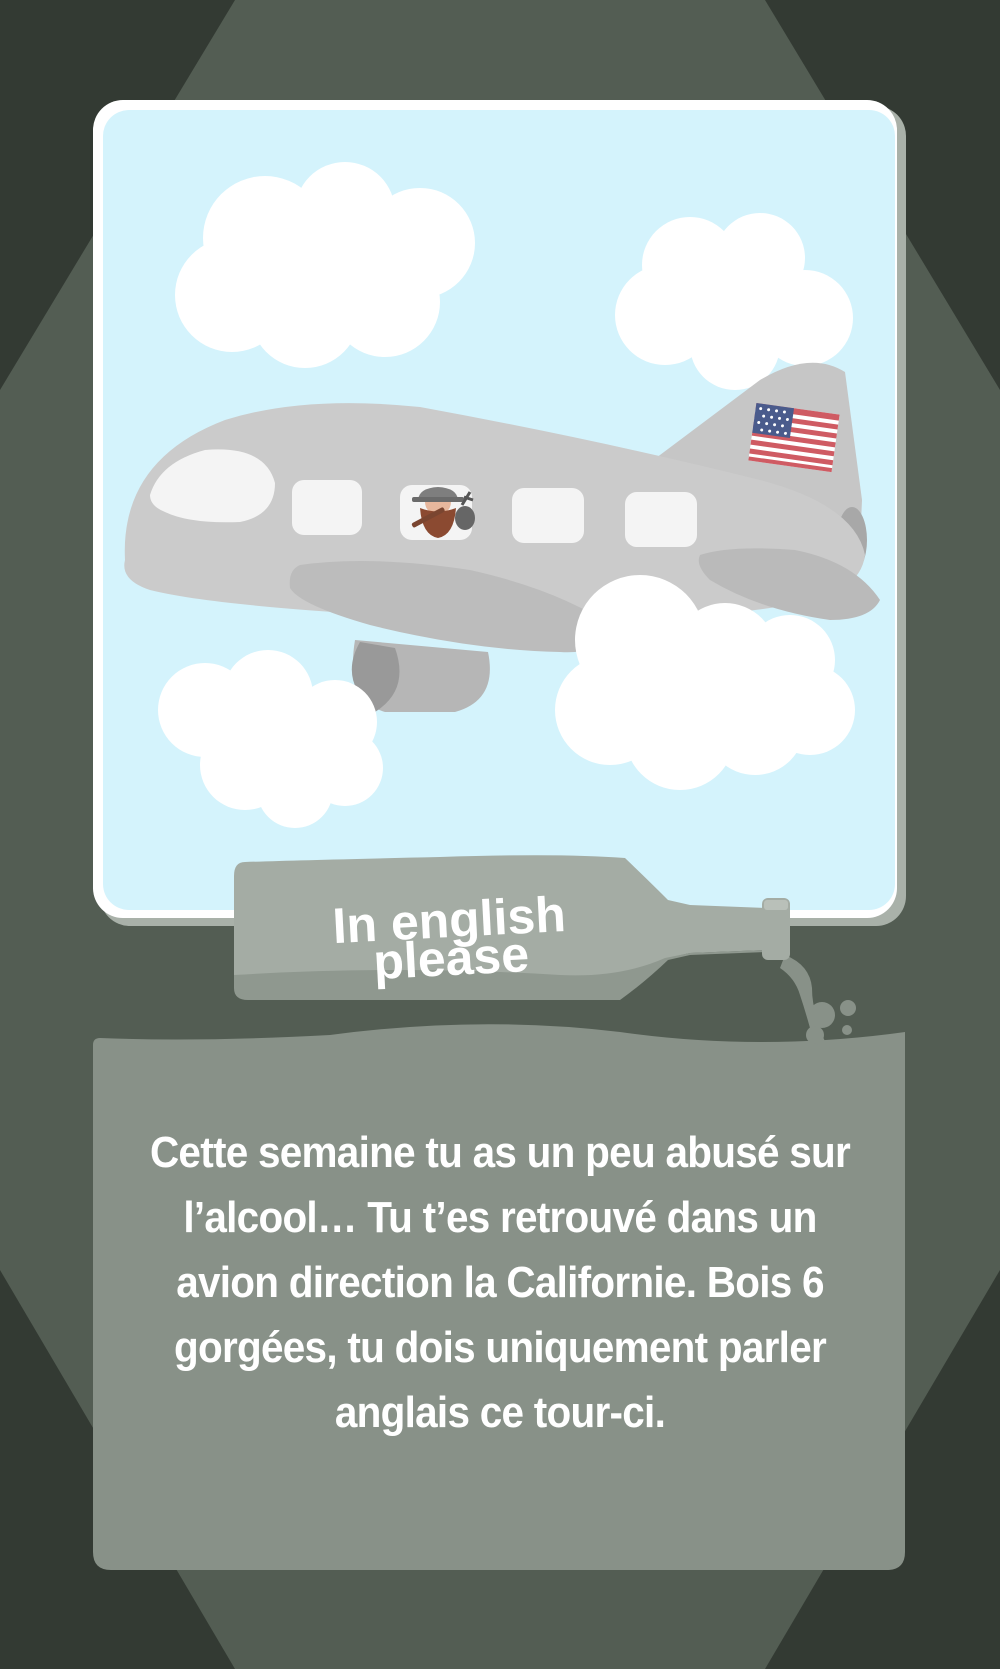 The image size is (1000, 1669). What do you see at coordinates (451, 958) in the screenshot?
I see `card-title-line2: please` at bounding box center [451, 958].